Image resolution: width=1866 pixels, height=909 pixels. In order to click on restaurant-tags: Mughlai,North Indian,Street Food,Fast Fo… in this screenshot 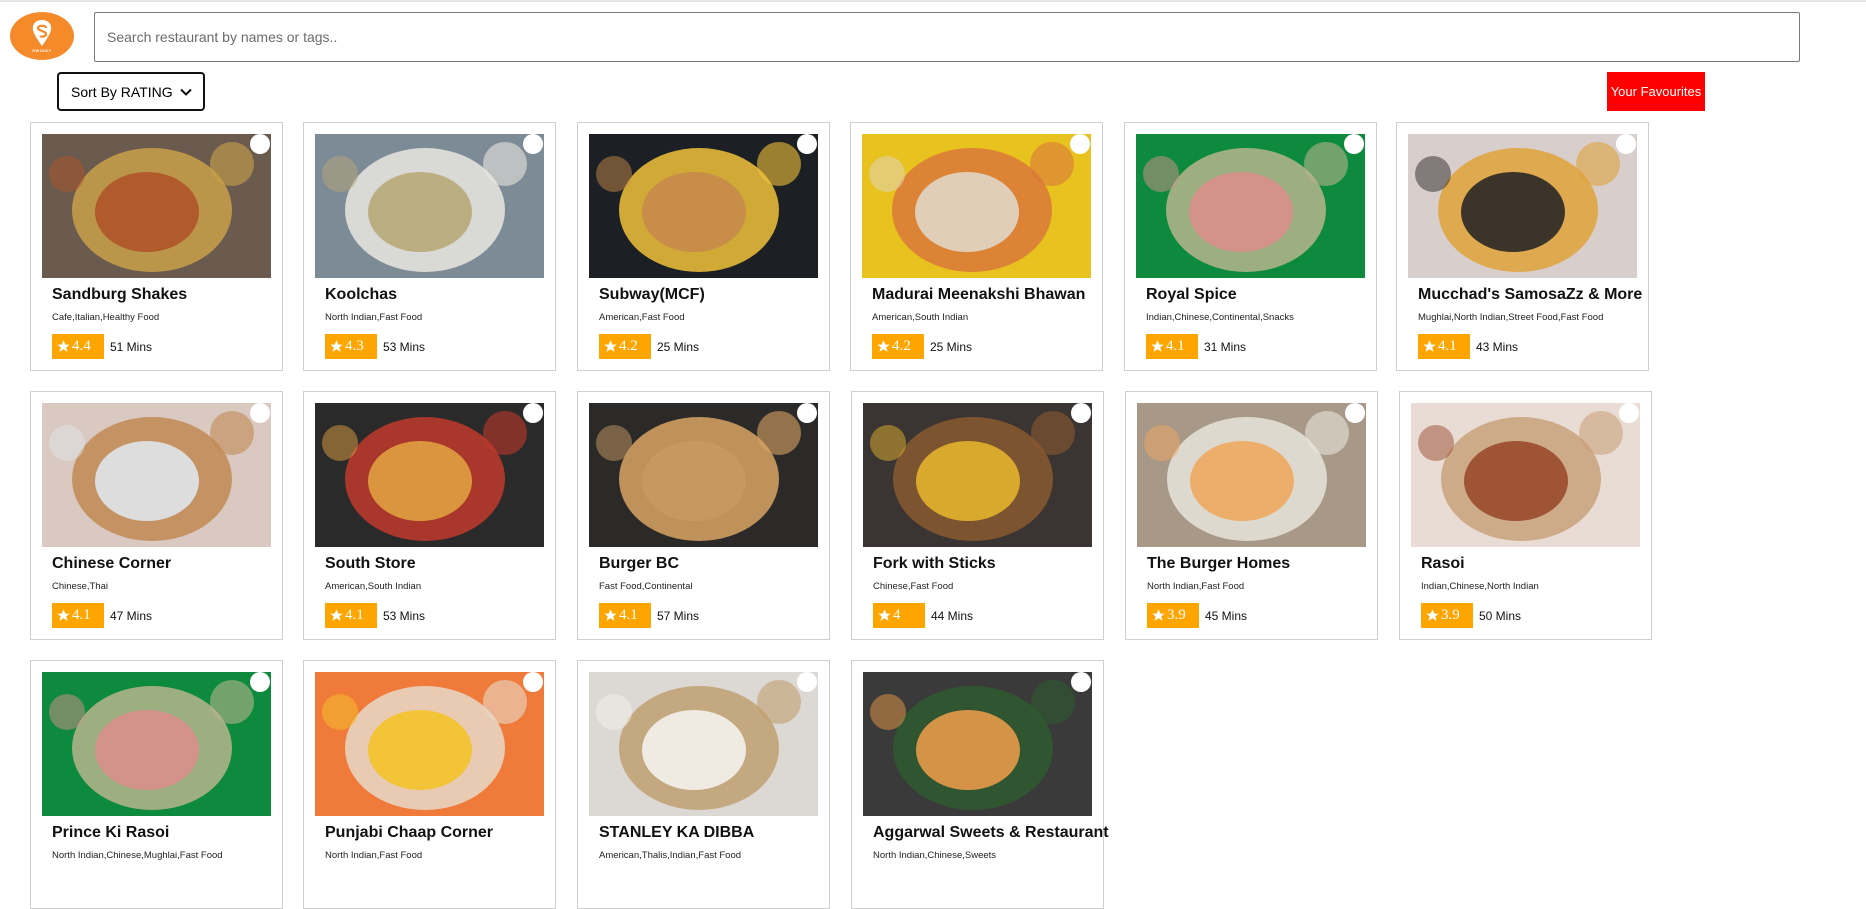, I will do `click(1511, 317)`.